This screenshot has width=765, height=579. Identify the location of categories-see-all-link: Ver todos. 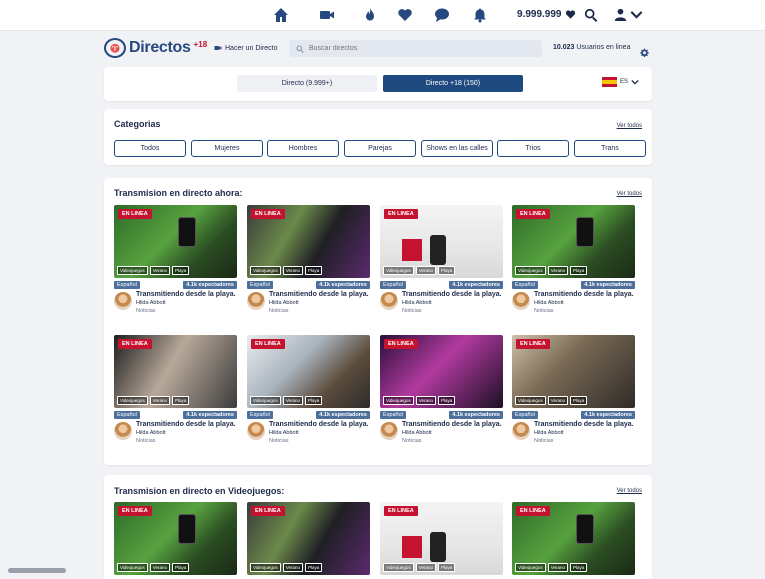
(629, 126).